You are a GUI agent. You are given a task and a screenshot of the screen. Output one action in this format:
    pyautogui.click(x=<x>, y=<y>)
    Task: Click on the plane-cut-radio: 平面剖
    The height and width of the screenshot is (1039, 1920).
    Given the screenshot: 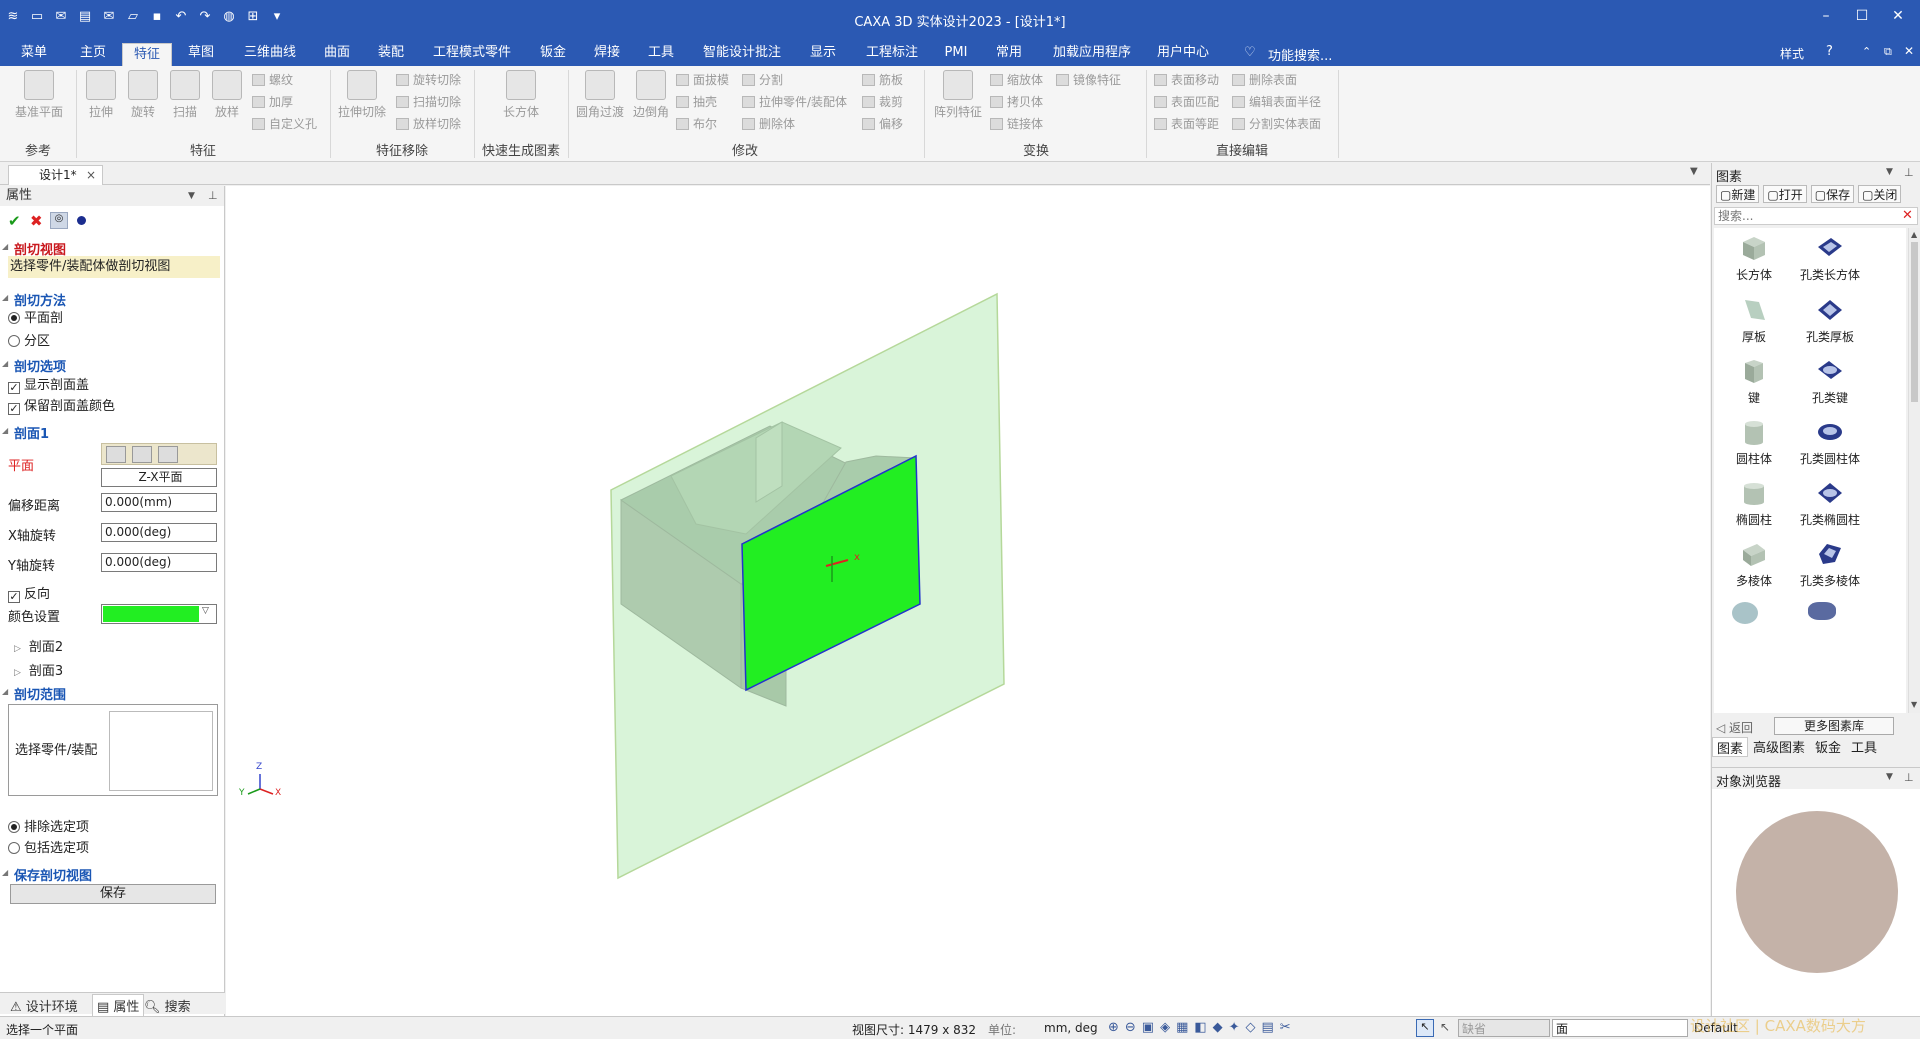 What is the action you would take?
    pyautogui.click(x=35, y=316)
    